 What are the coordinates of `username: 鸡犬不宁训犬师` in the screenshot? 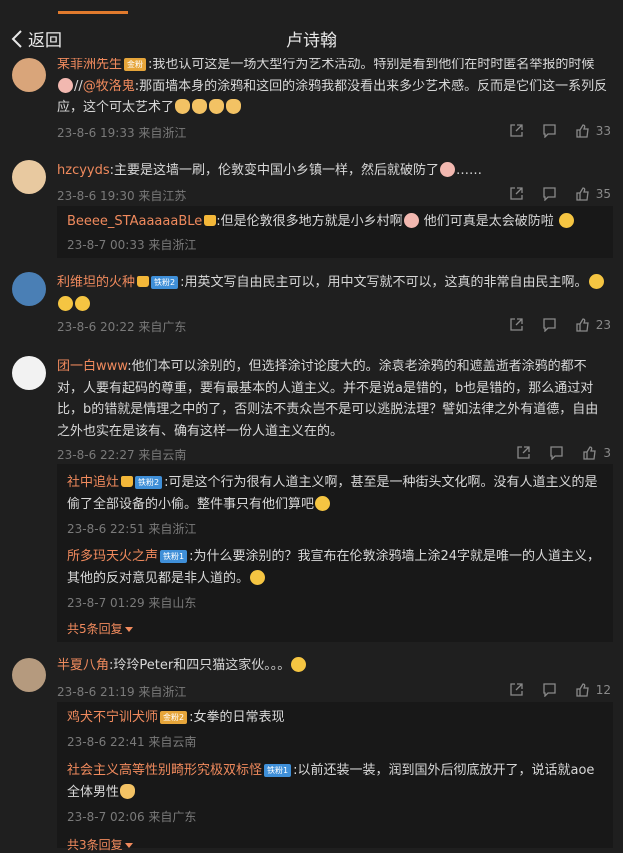 It's located at (112, 717).